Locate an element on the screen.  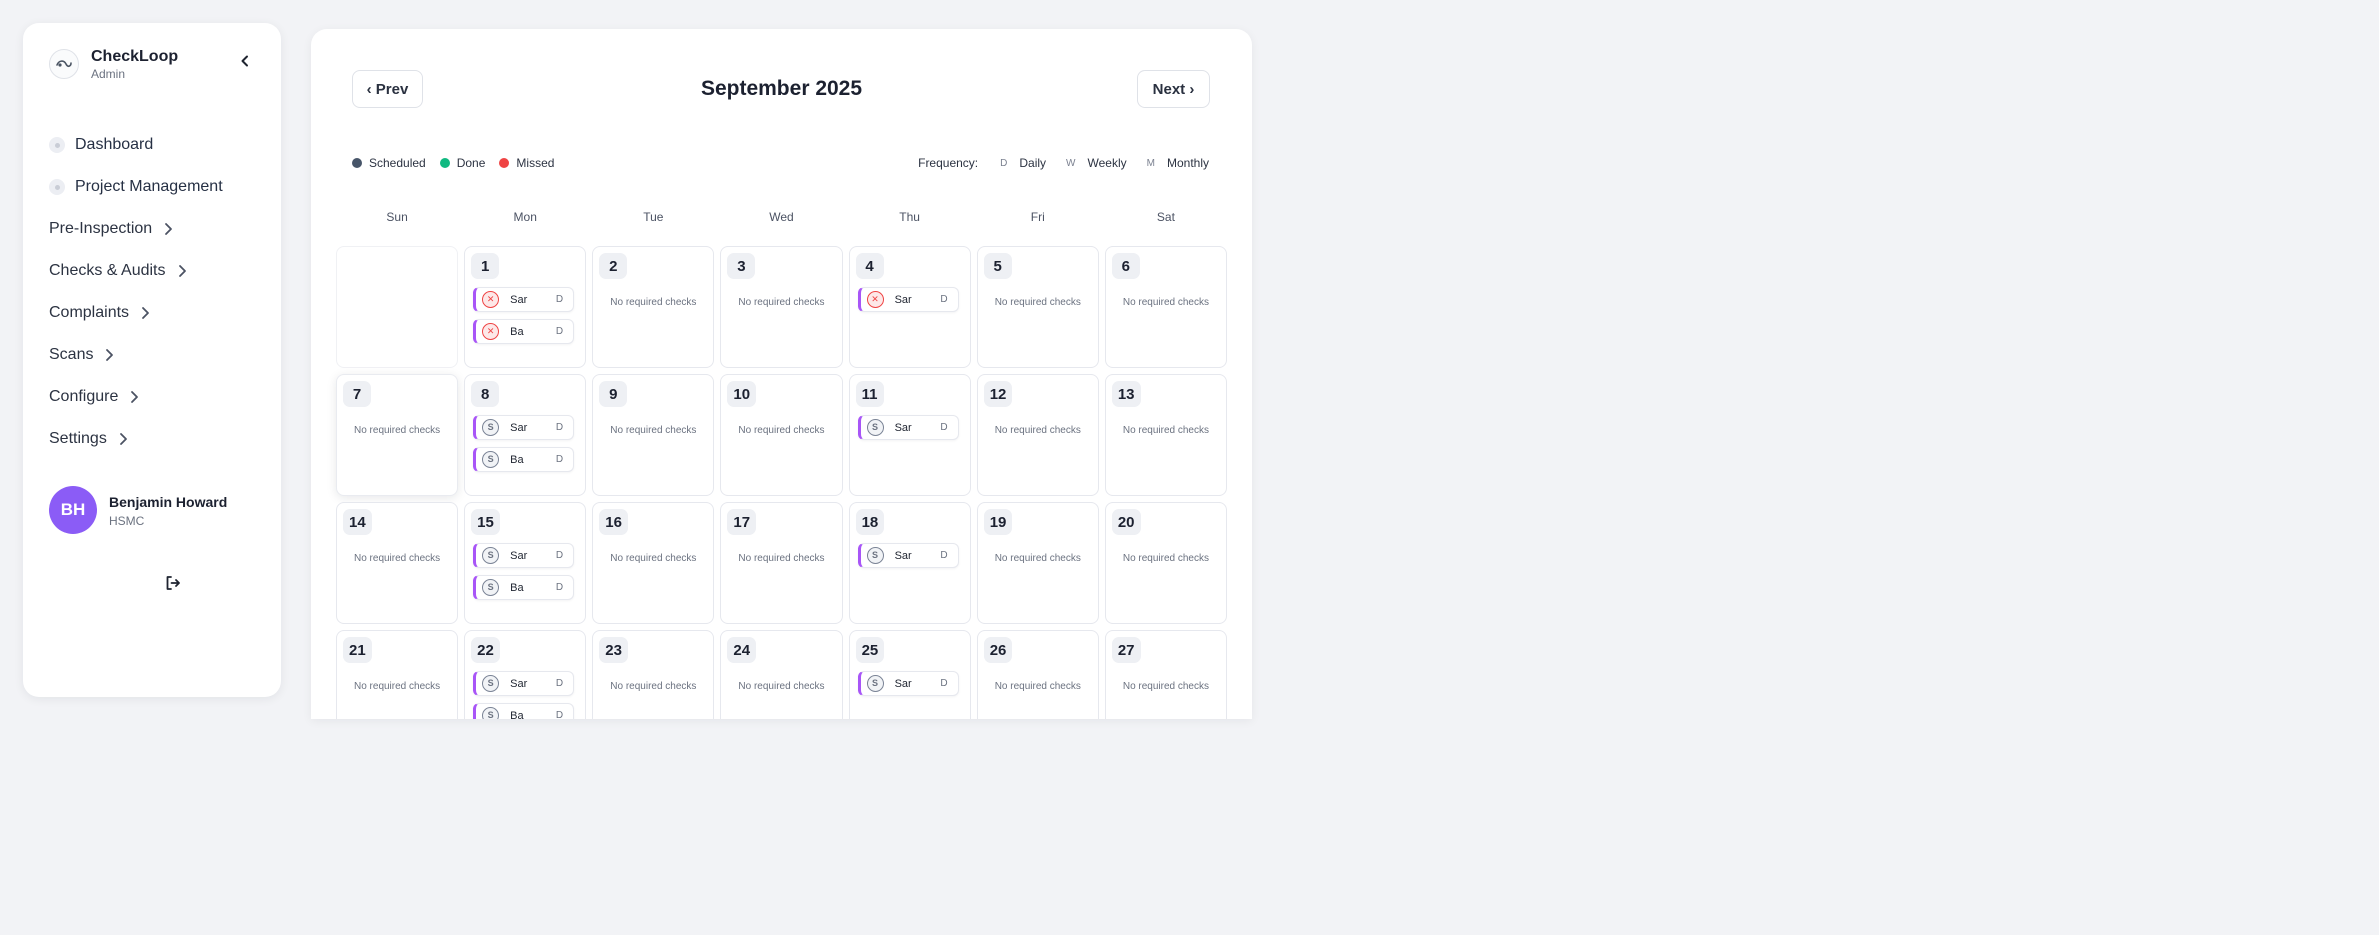
calendar-day-16: 16 No required checks is located at coordinates (653, 563).